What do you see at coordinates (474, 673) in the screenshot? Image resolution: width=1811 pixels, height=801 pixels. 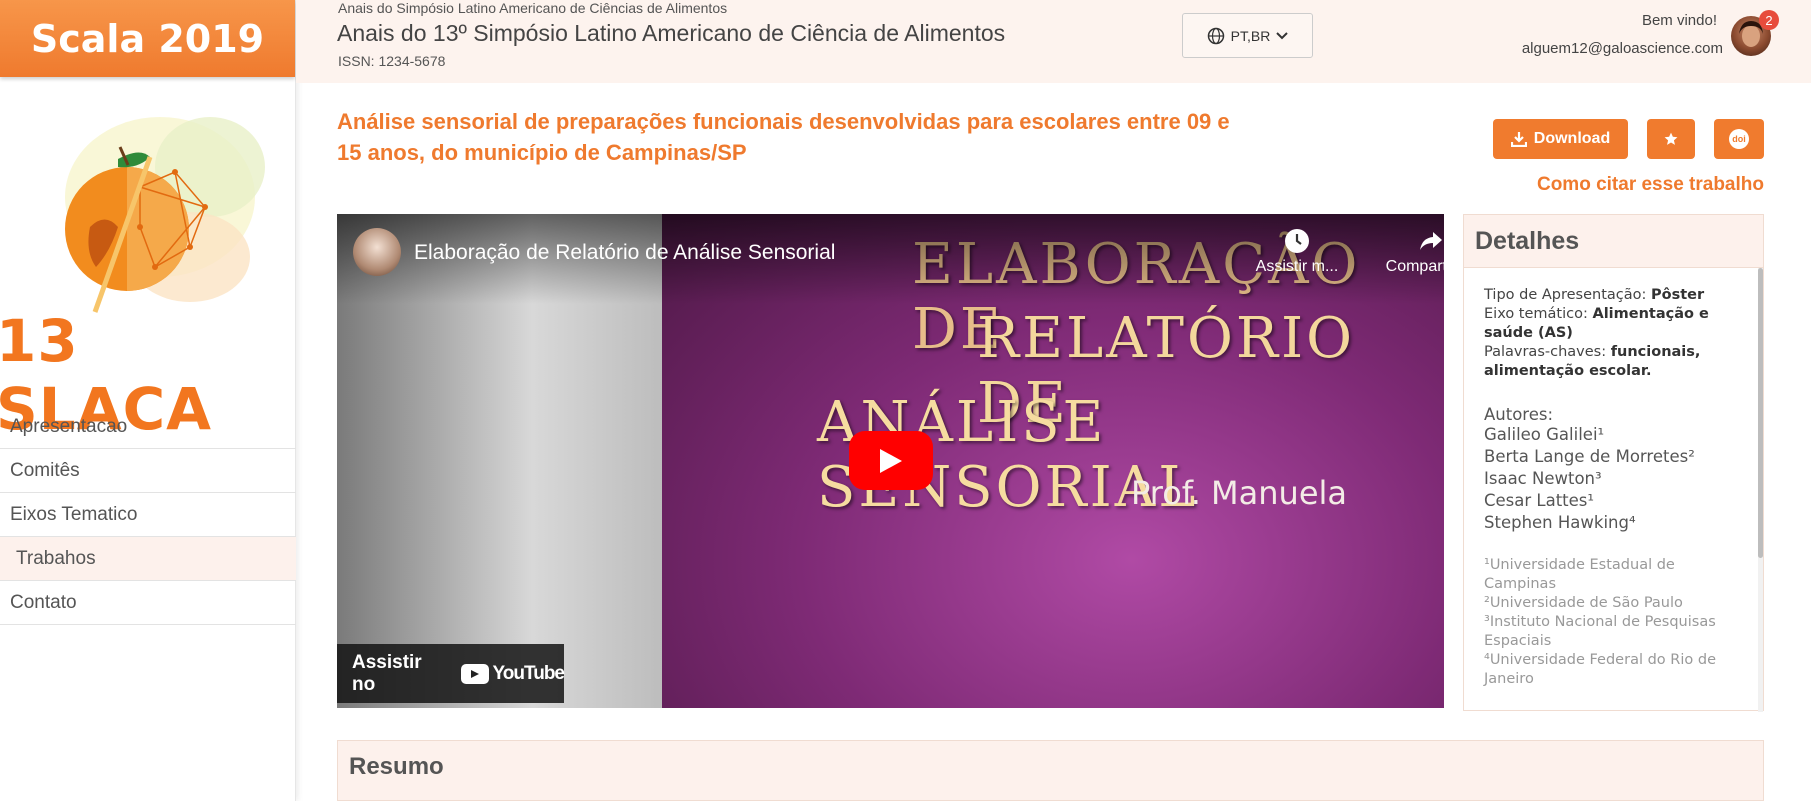 I see `youtube-play-icon` at bounding box center [474, 673].